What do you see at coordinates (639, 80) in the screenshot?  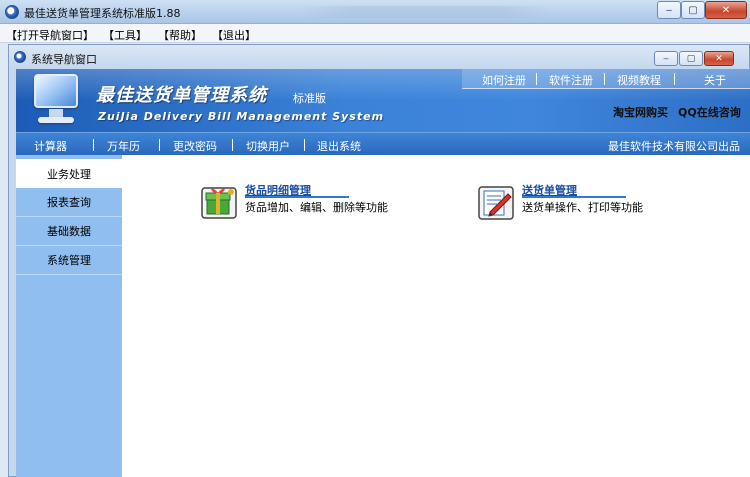 I see `link-video-tutorial: 视频教程` at bounding box center [639, 80].